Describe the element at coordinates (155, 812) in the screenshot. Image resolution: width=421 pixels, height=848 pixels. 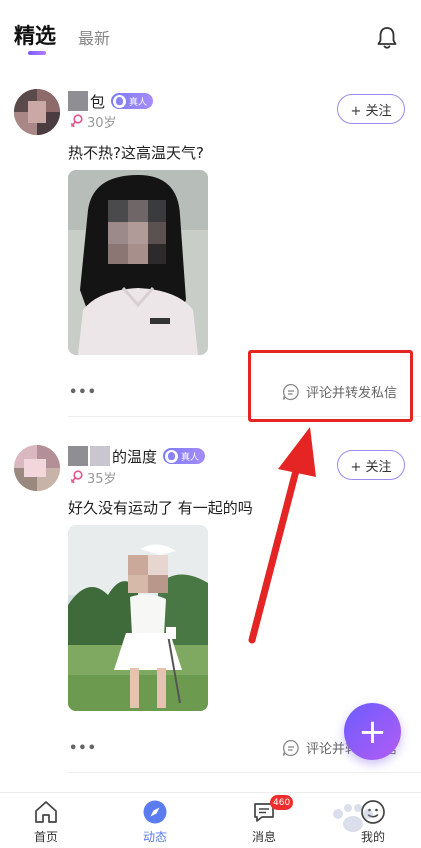
I see `compass-icon` at that location.